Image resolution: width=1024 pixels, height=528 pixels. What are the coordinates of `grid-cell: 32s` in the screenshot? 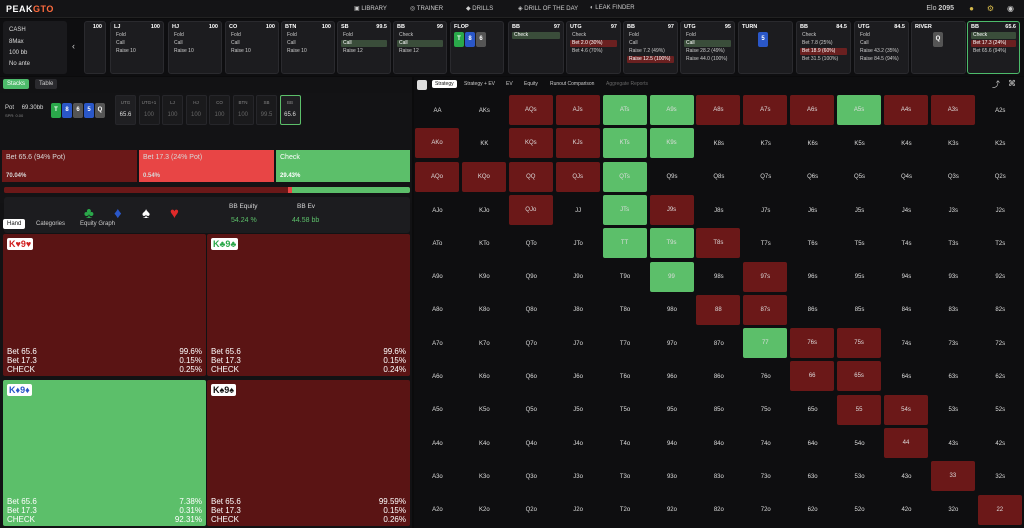 It's located at (1000, 476).